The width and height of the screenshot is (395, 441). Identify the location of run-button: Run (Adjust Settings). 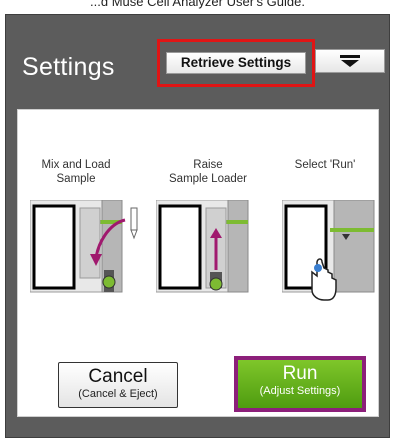
(300, 384).